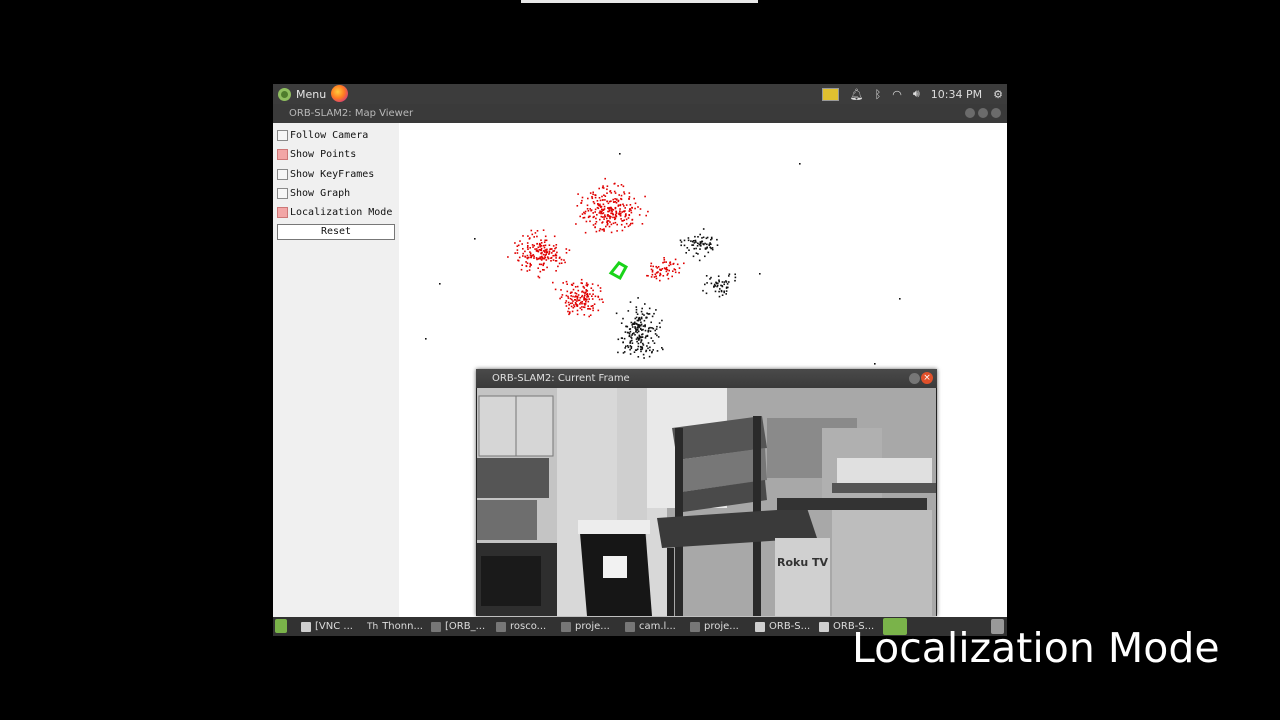 The image size is (1280, 720). What do you see at coordinates (927, 378) in the screenshot?
I see `close-button: ×` at bounding box center [927, 378].